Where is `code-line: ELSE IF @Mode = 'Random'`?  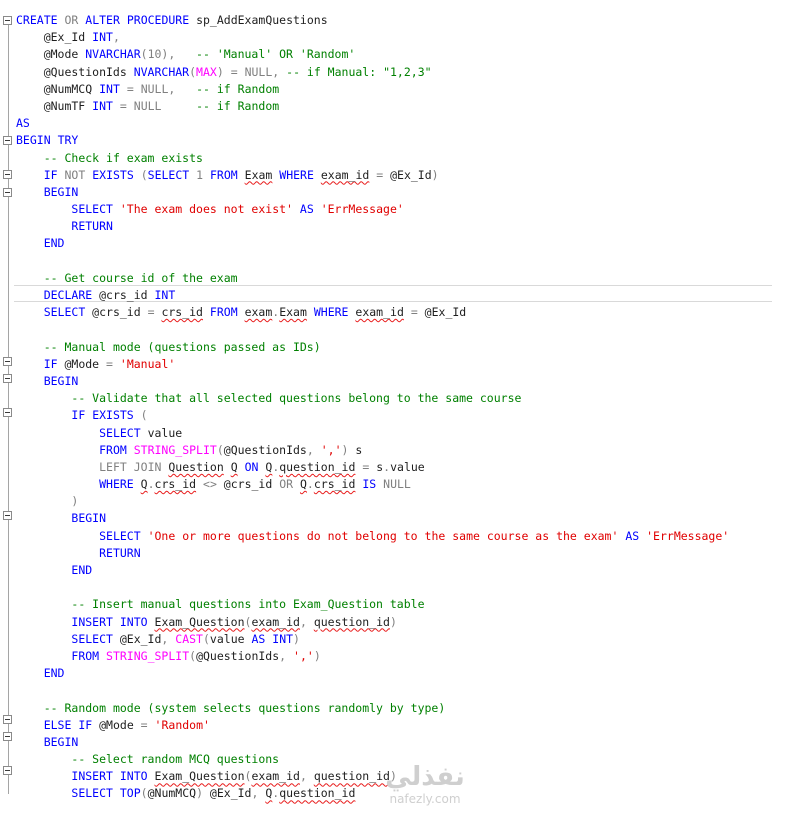 code-line: ELSE IF @Mode = 'Random' is located at coordinates (372, 725).